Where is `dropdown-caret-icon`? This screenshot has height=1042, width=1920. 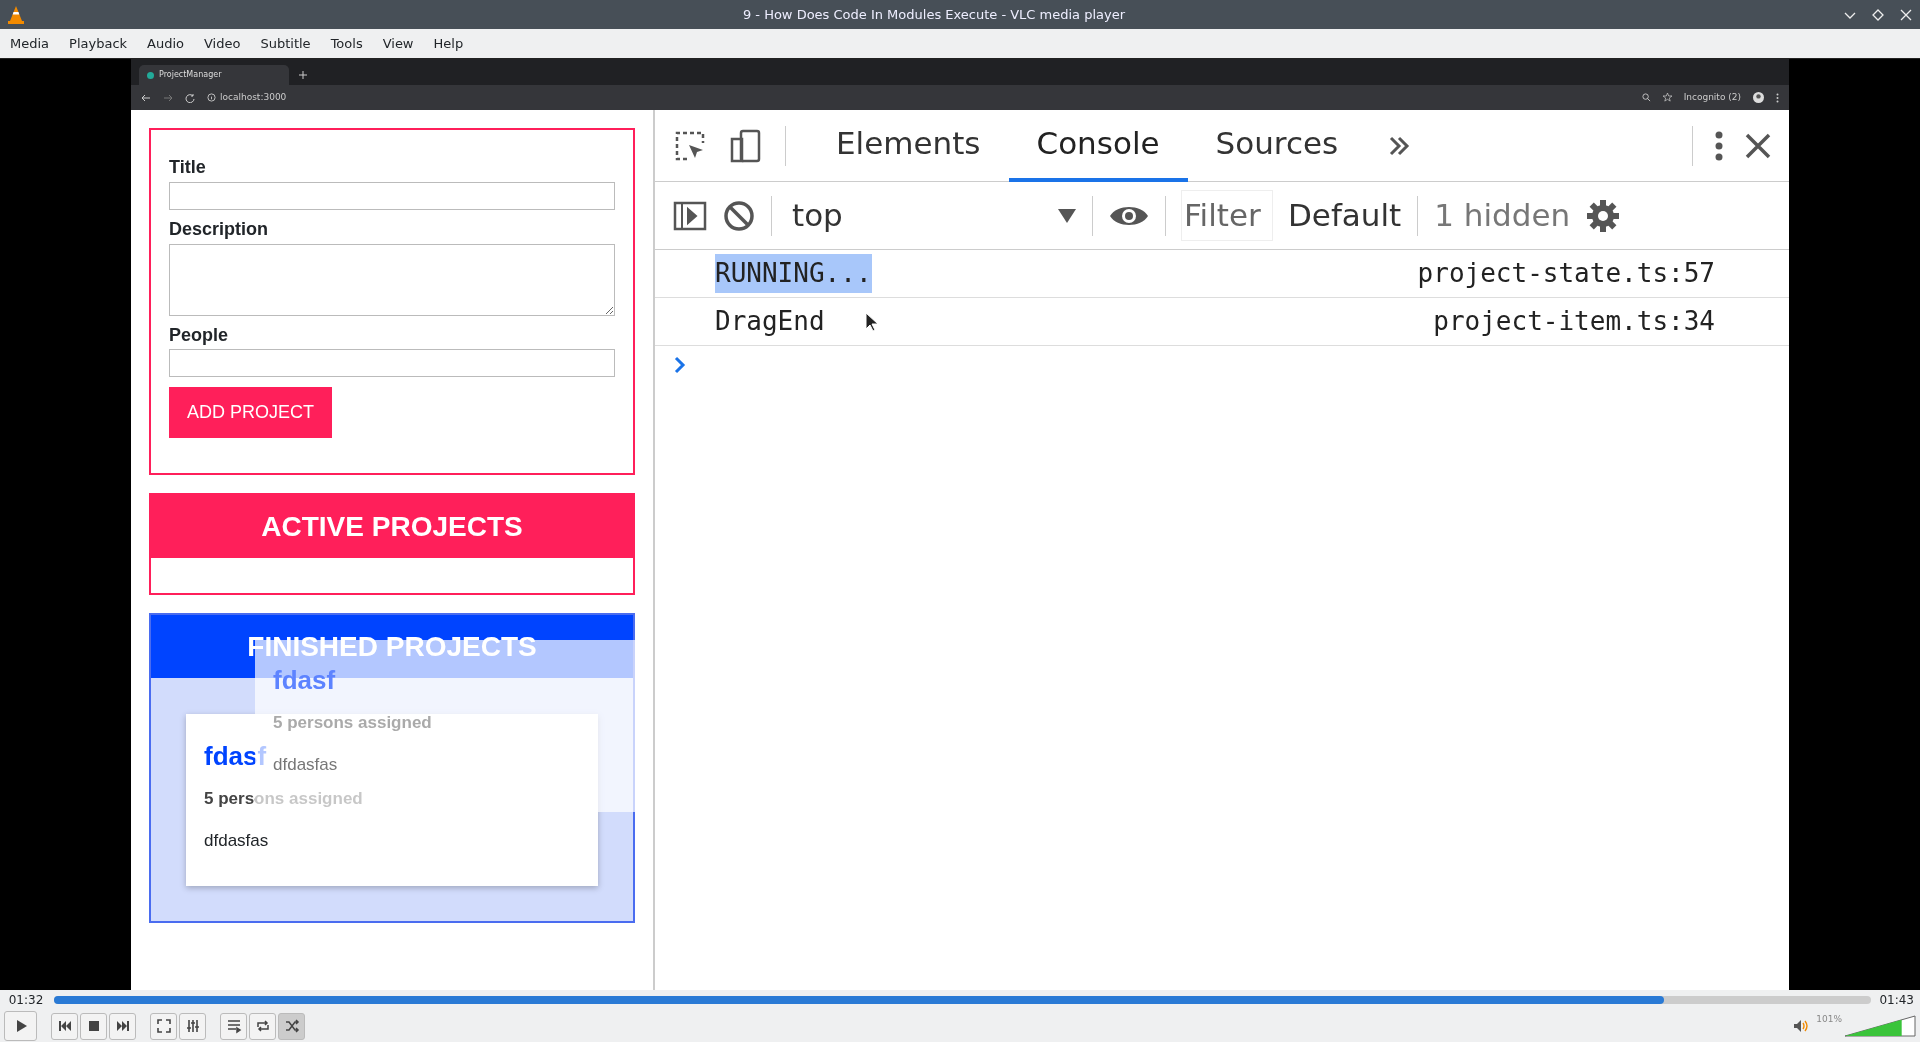 dropdown-caret-icon is located at coordinates (1067, 215).